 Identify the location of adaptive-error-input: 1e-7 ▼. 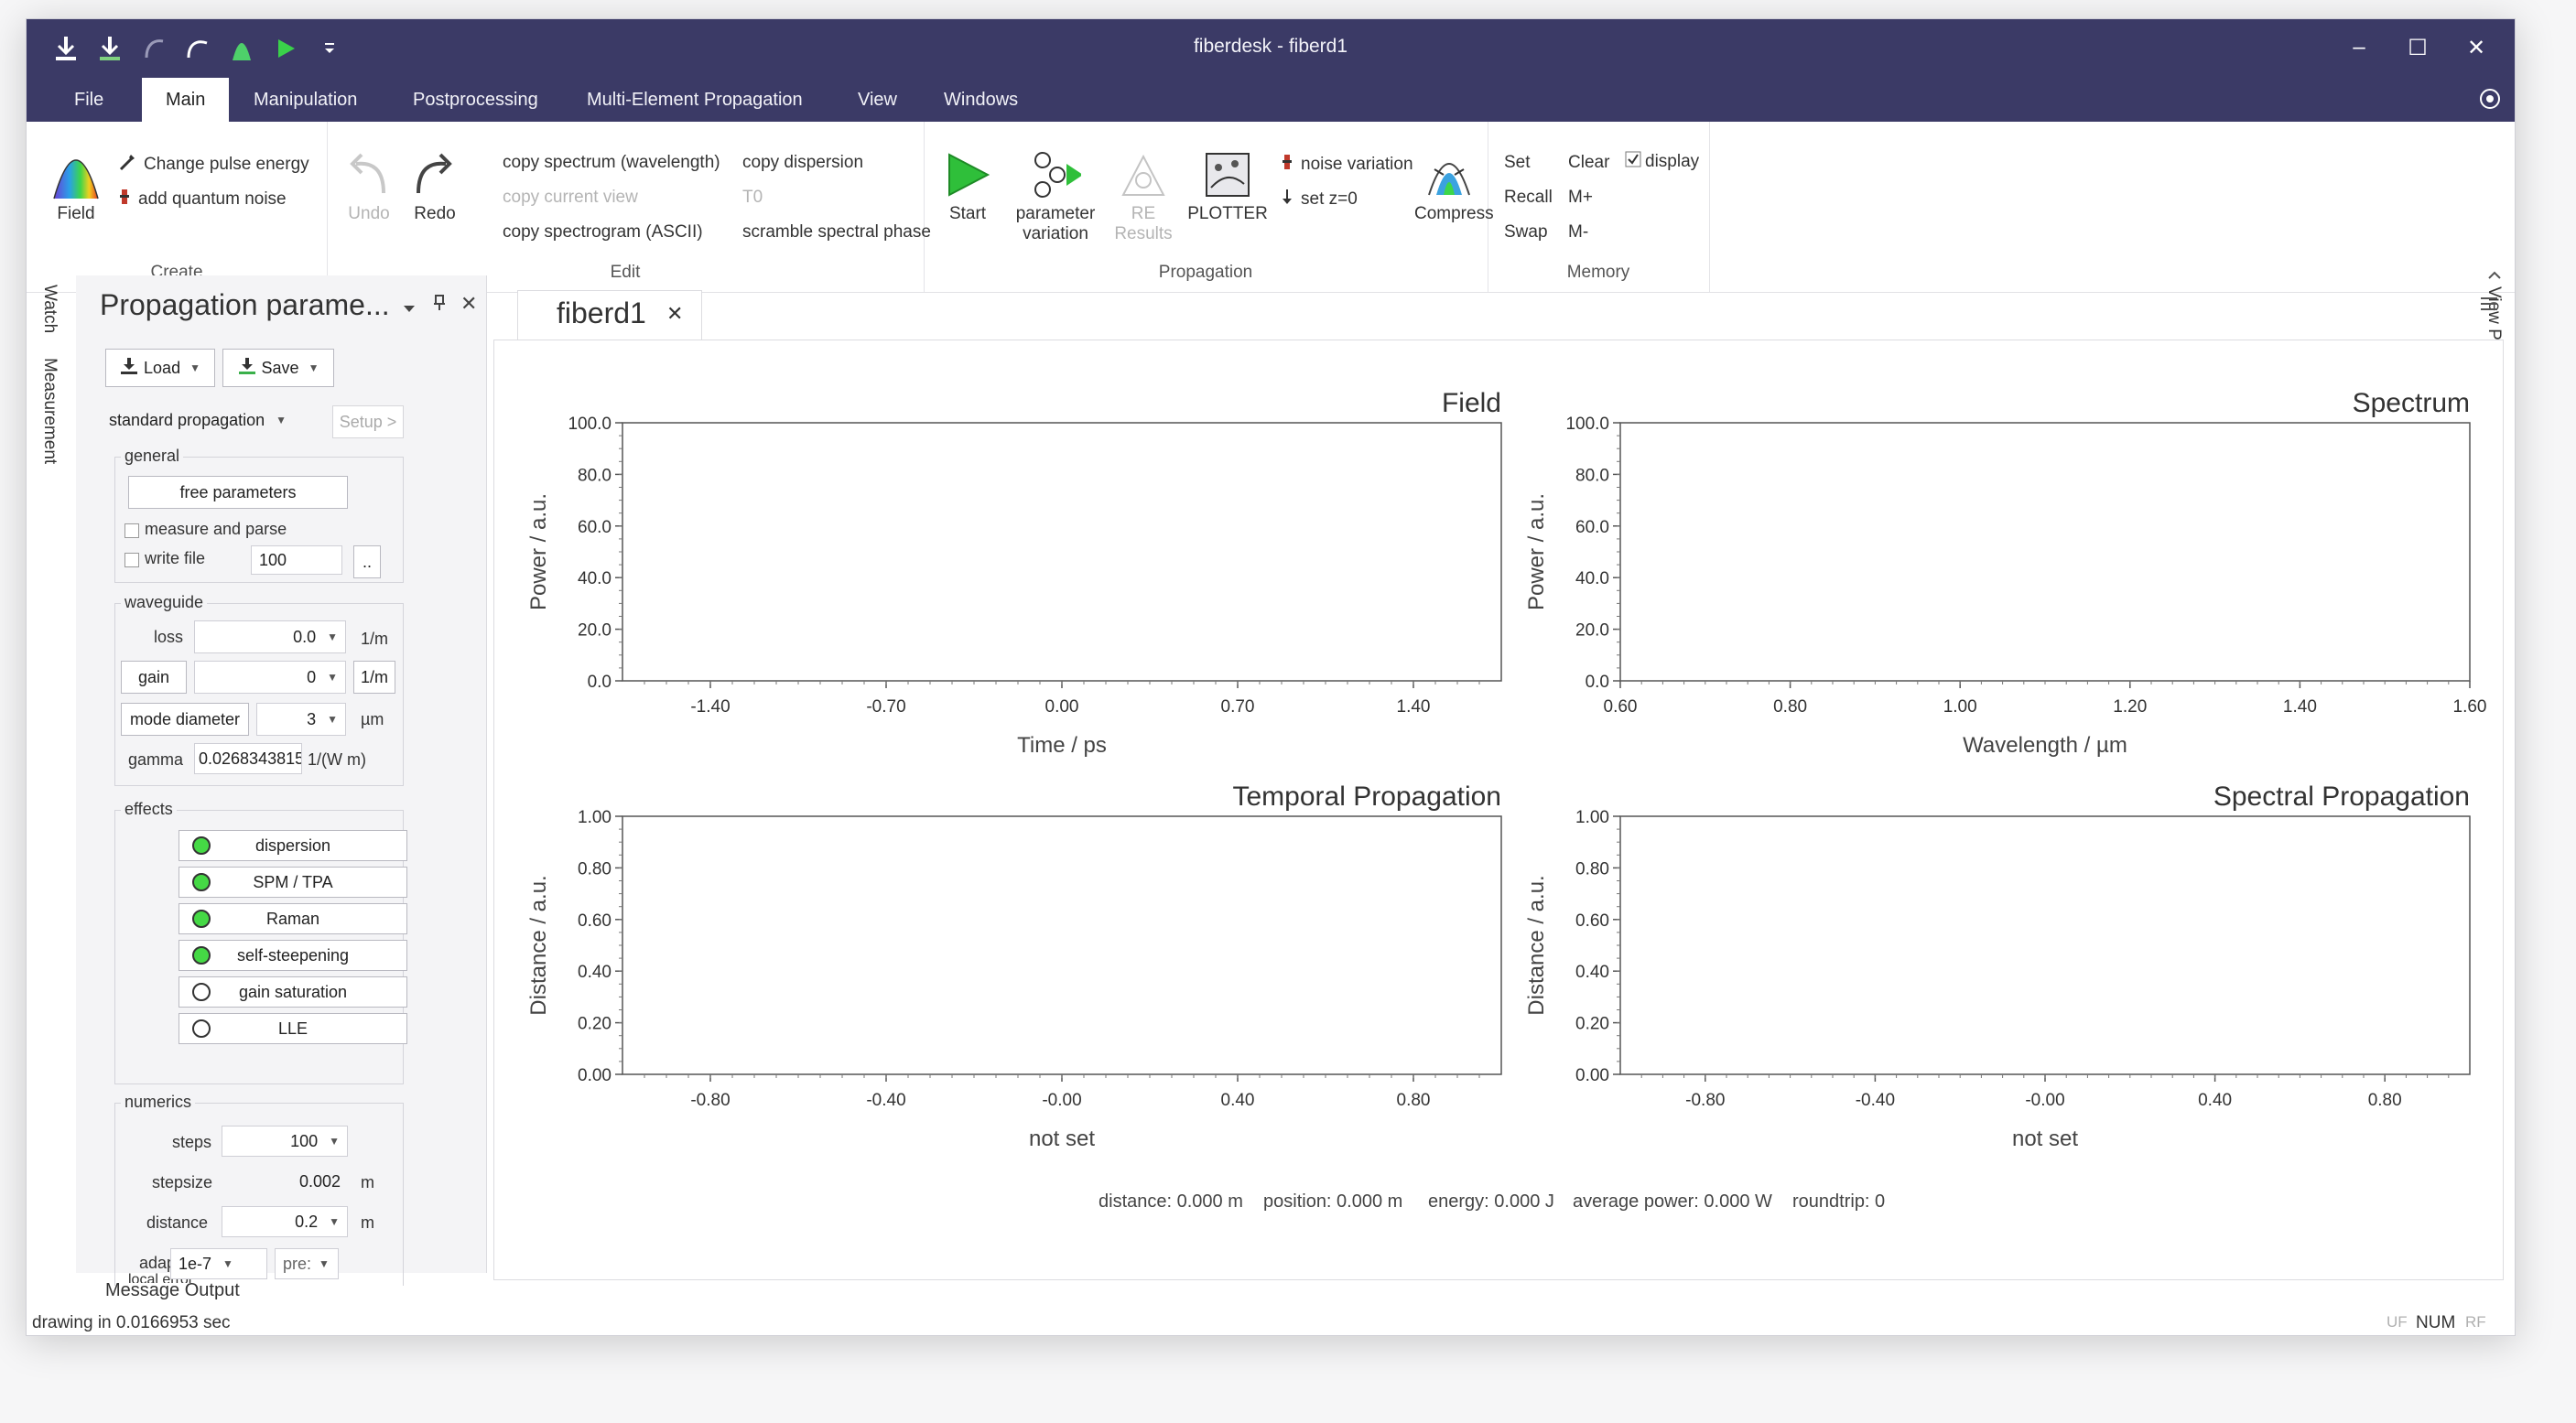
(219, 1264).